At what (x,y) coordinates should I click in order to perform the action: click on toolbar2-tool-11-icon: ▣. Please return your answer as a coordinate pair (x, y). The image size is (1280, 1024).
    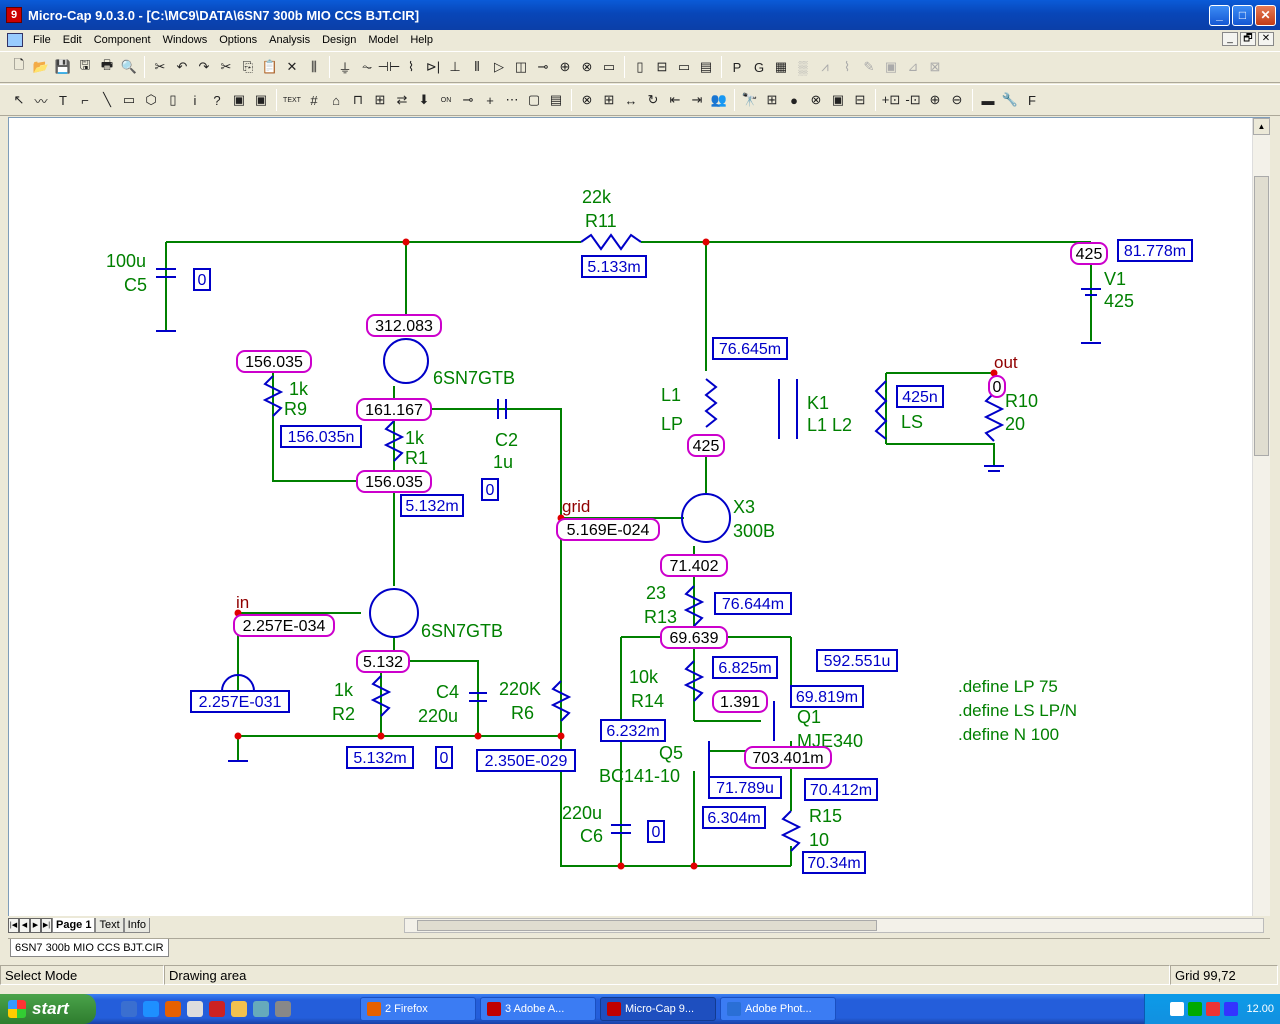
    Looking at the image, I should click on (261, 100).